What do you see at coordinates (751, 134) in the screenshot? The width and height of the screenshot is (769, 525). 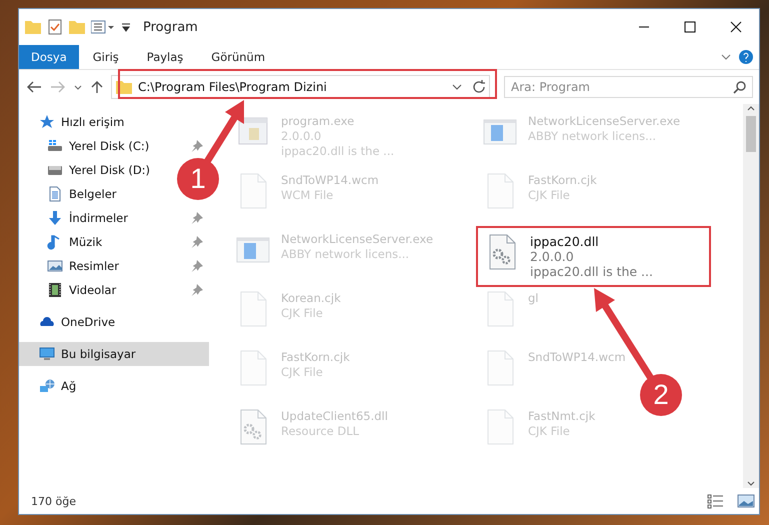 I see `scroll-thumb` at bounding box center [751, 134].